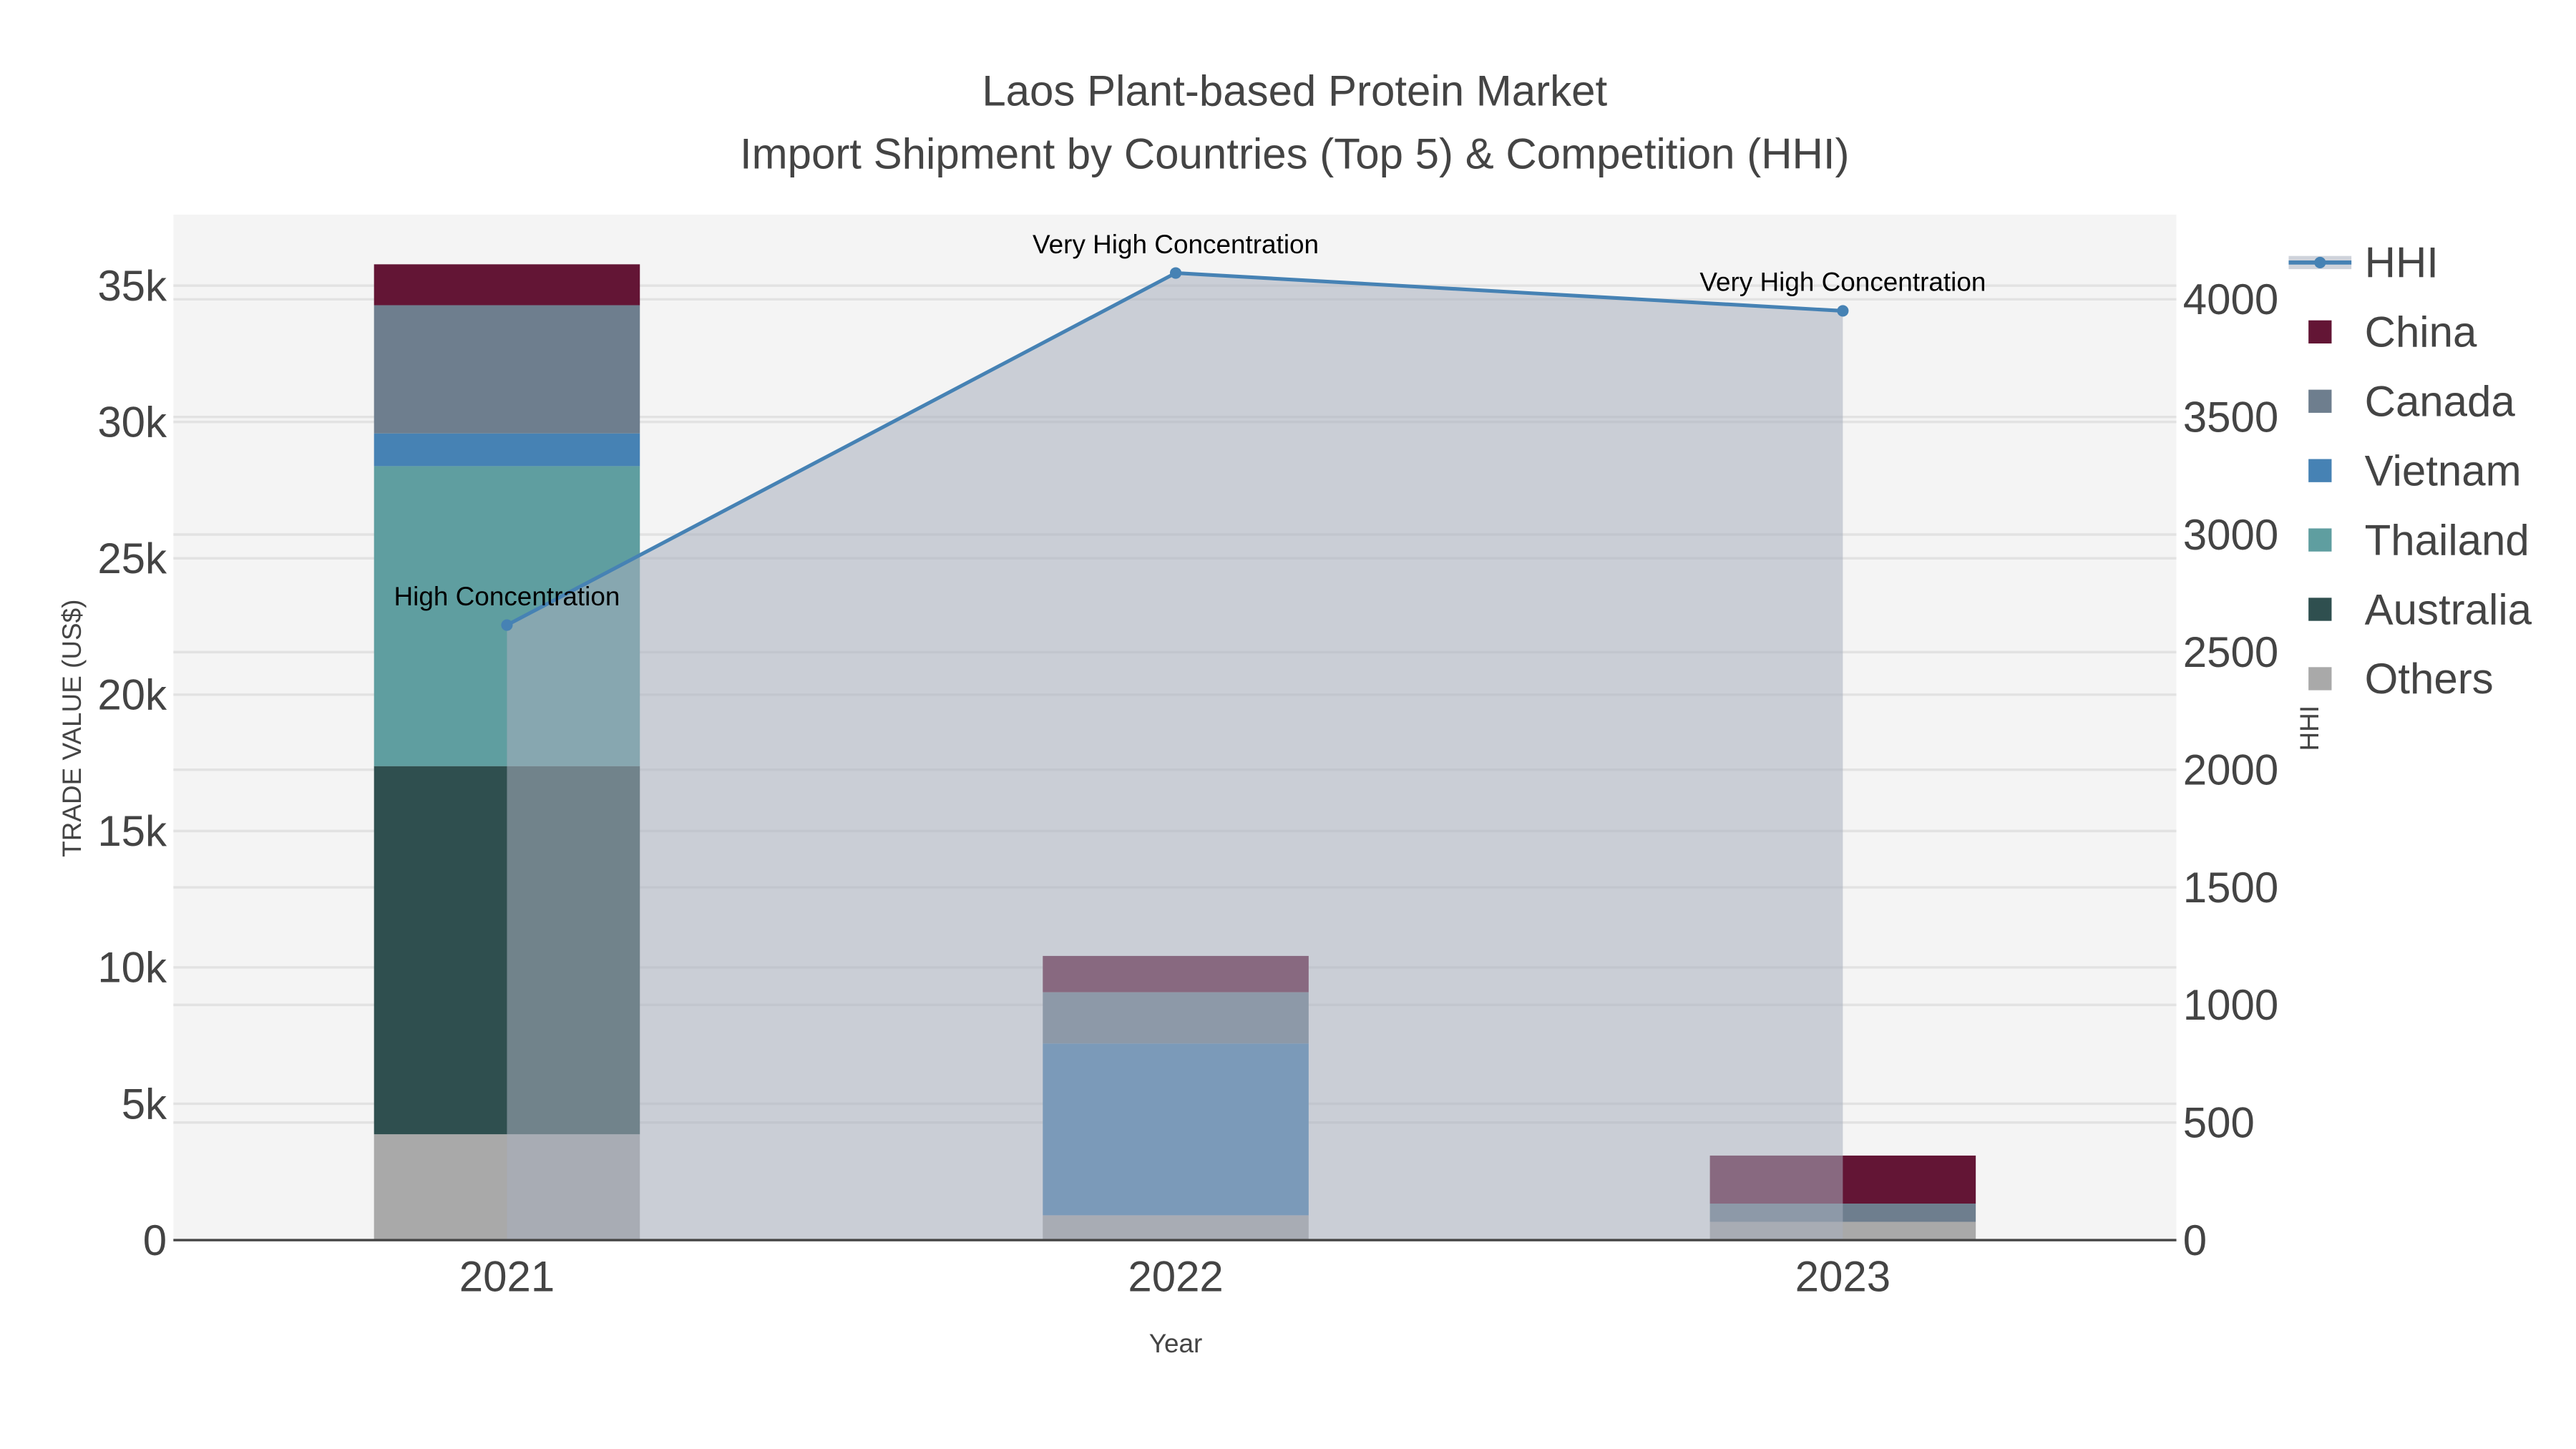 The image size is (2576, 1449). Describe the element at coordinates (132, 422) in the screenshot. I see `y-tick-label: 30k` at that location.